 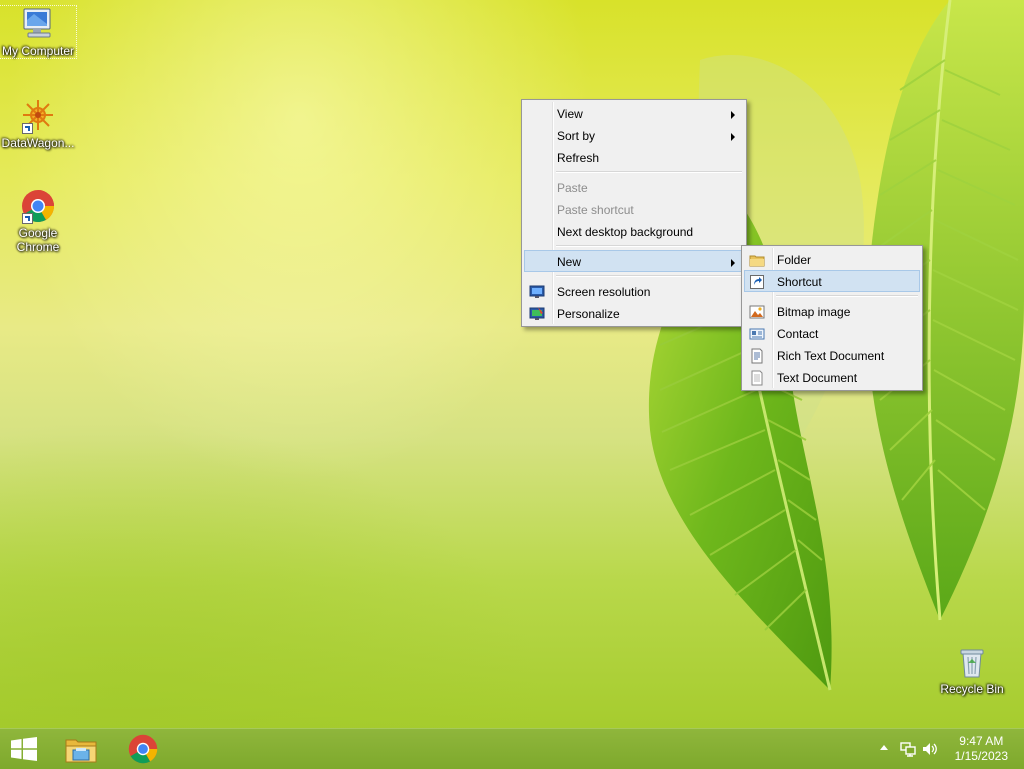 I want to click on menu-item-bitmap-image: Bitmap image, so click(x=832, y=311).